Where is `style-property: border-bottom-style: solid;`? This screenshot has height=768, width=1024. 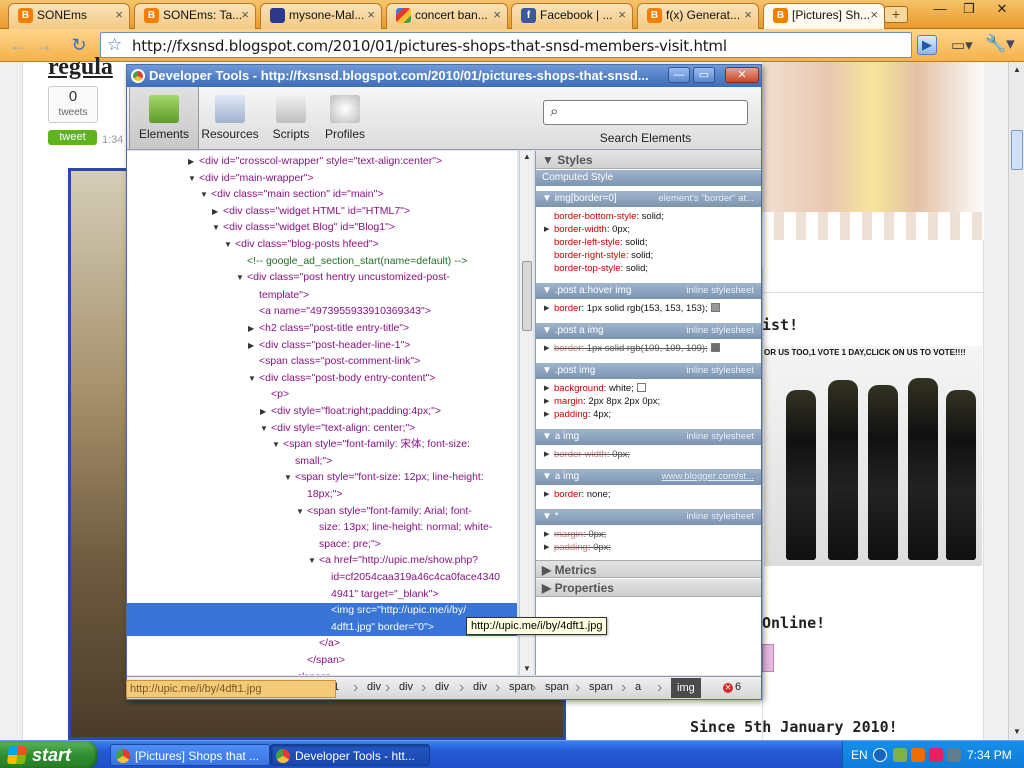
style-property: border-bottom-style: solid; is located at coordinates (609, 216).